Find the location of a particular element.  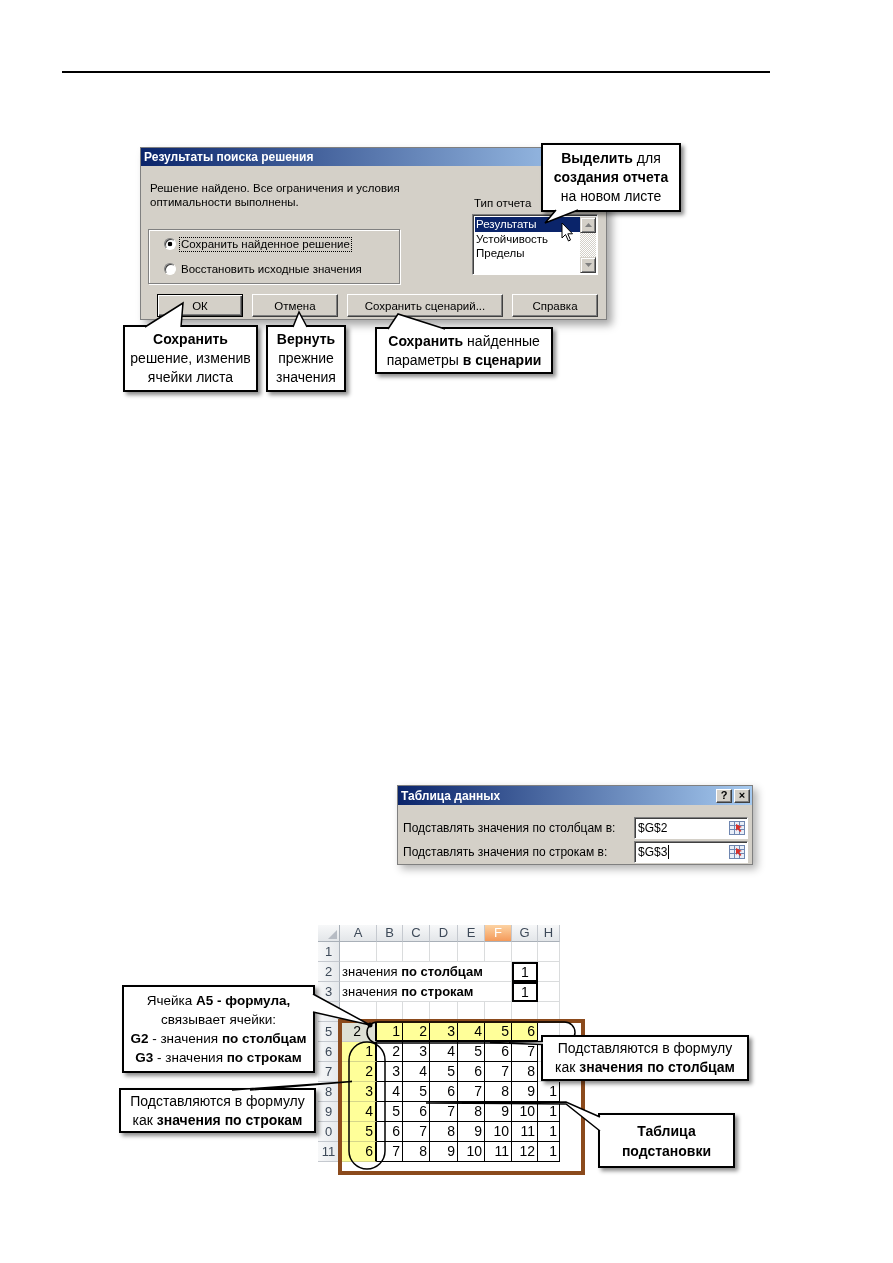

column-header: H is located at coordinates (549, 933).